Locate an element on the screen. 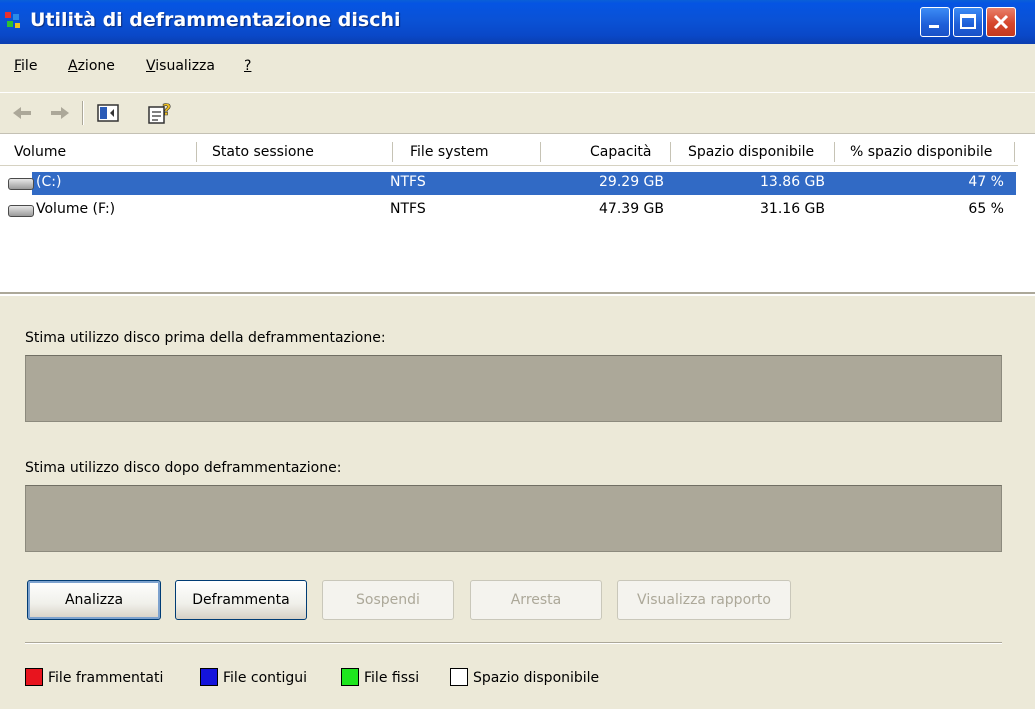 The width and height of the screenshot is (1035, 709). close-icon is located at coordinates (1001, 22).